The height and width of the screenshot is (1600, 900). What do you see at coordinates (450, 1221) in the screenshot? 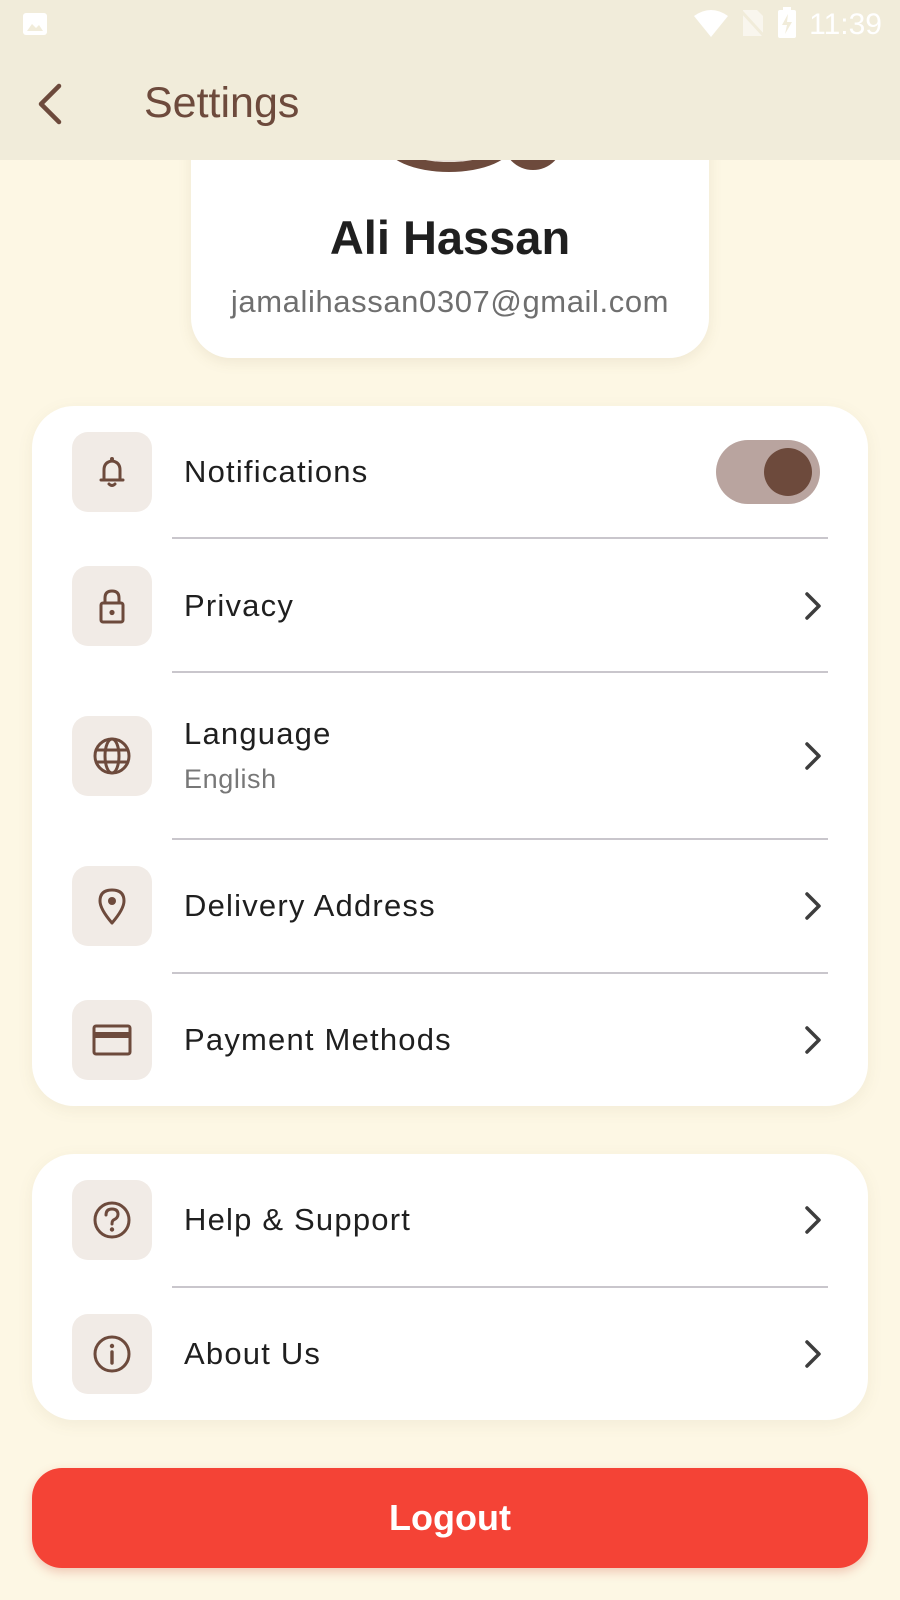
I see `settings-row-help-support: Help & Support` at bounding box center [450, 1221].